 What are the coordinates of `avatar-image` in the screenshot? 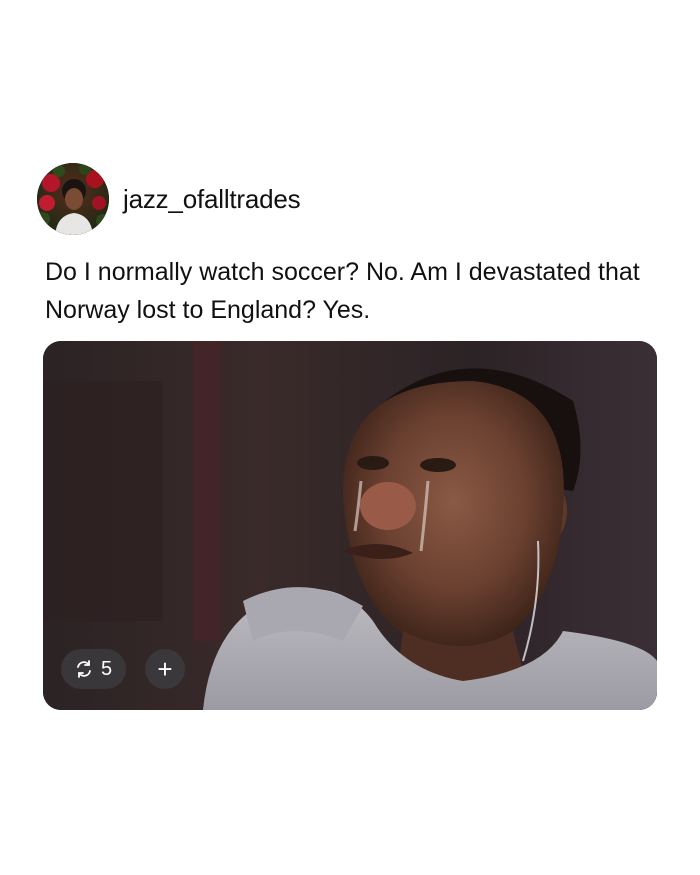 It's located at (73, 199).